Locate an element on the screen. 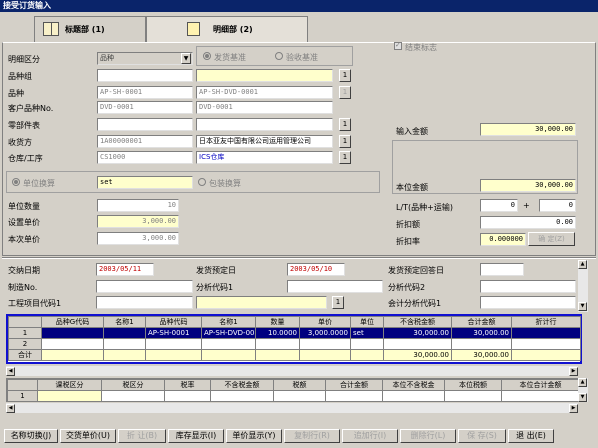 The height and width of the screenshot is (448, 598). bottom-button-2: 折 让(B) is located at coordinates (142, 436).